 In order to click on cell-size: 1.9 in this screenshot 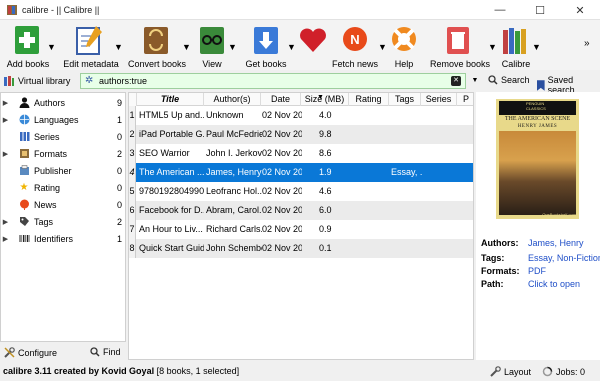, I will do `click(325, 172)`.